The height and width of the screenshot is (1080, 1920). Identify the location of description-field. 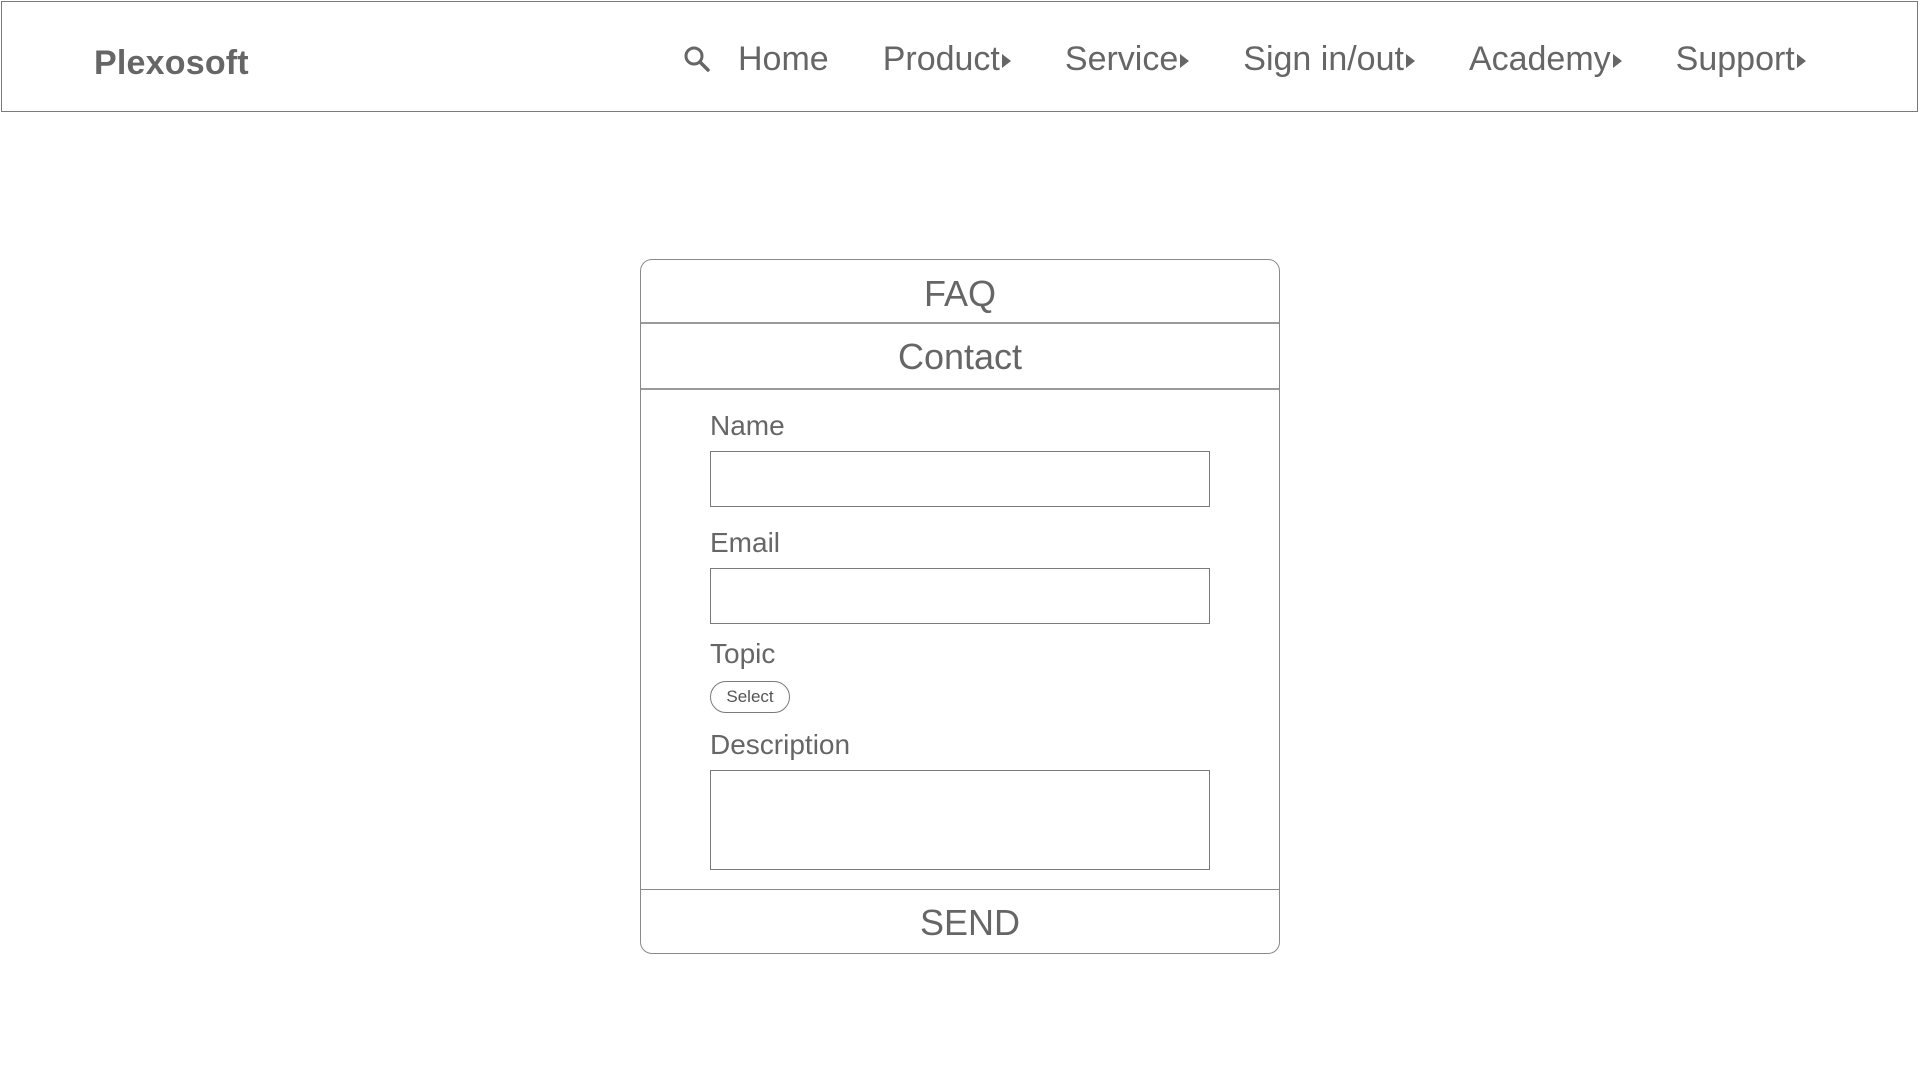
(960, 820).